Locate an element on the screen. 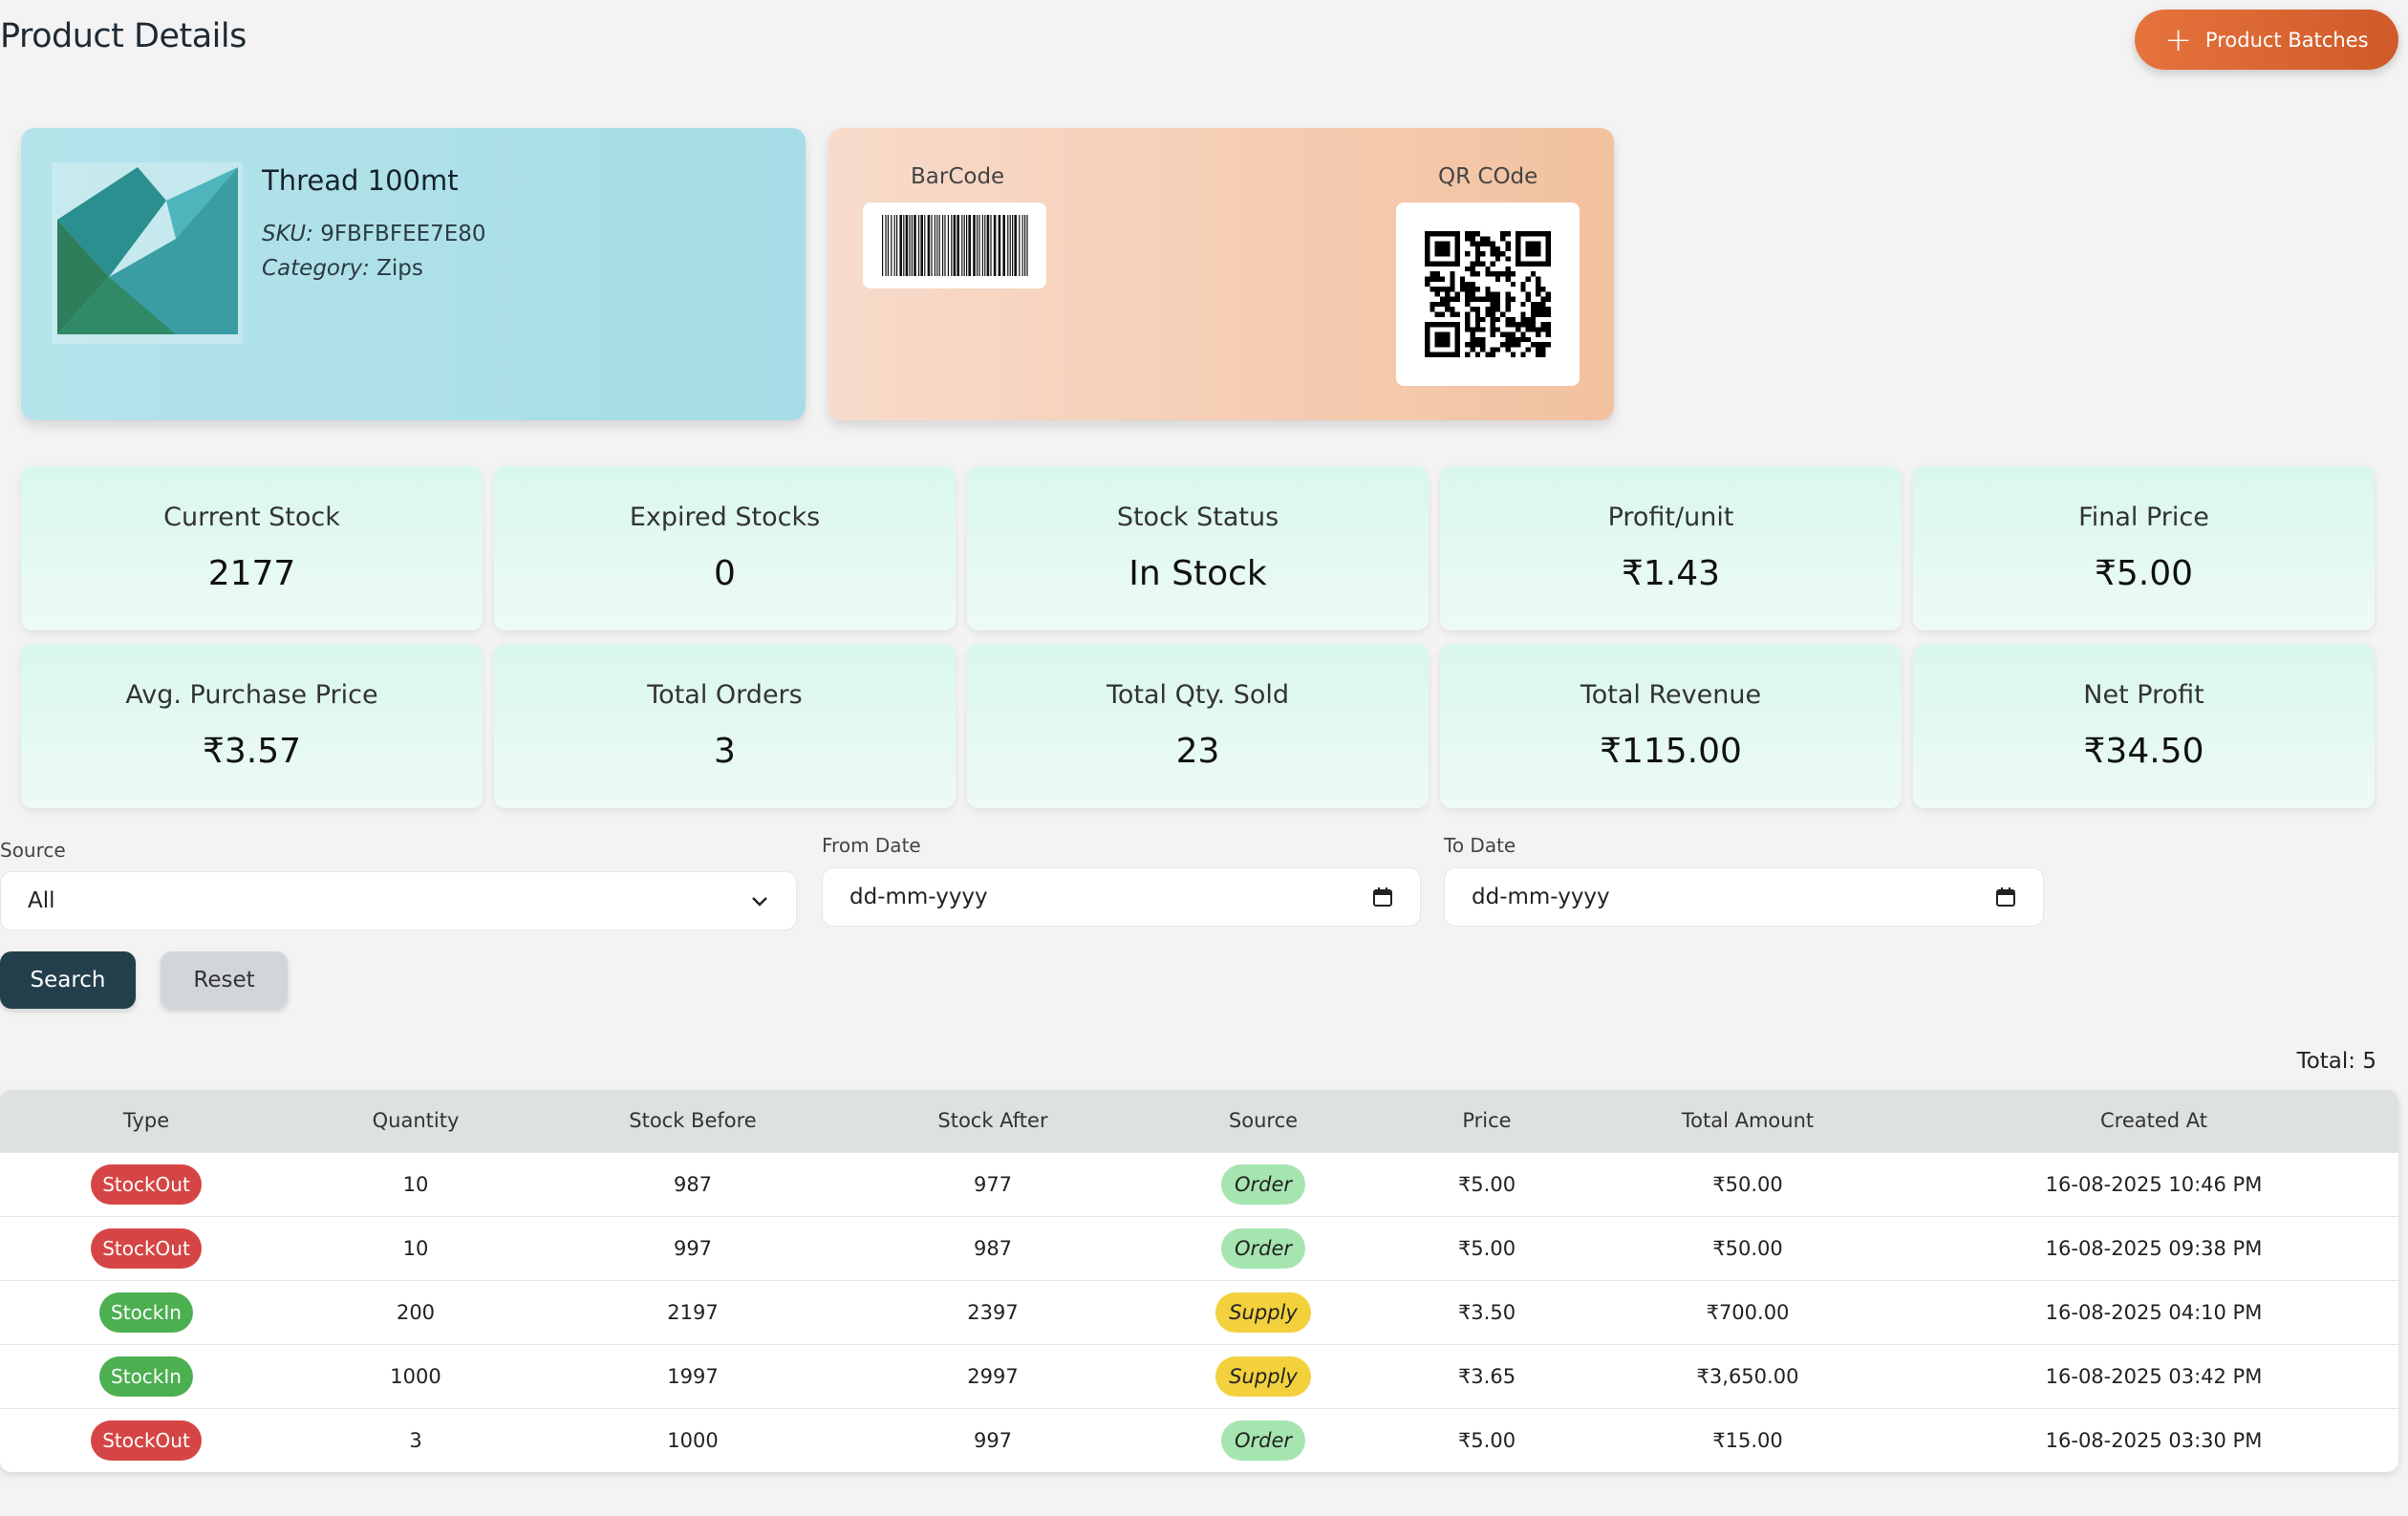 The height and width of the screenshot is (1516, 2408). column-header-created-at: Created At is located at coordinates (2154, 1121).